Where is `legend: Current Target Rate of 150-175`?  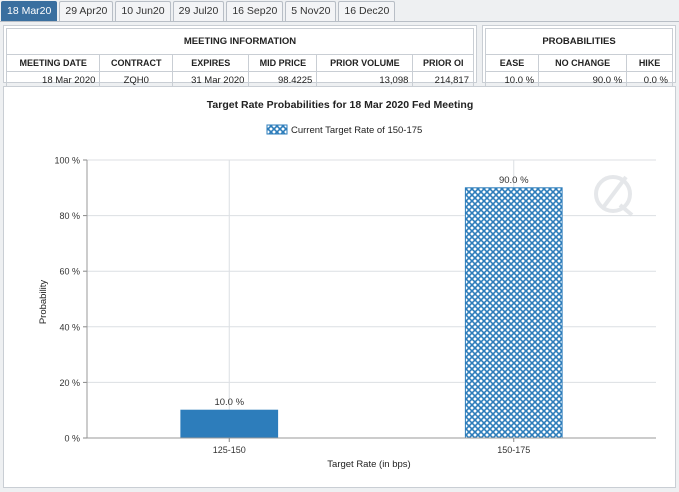 legend: Current Target Rate of 150-175 is located at coordinates (344, 130).